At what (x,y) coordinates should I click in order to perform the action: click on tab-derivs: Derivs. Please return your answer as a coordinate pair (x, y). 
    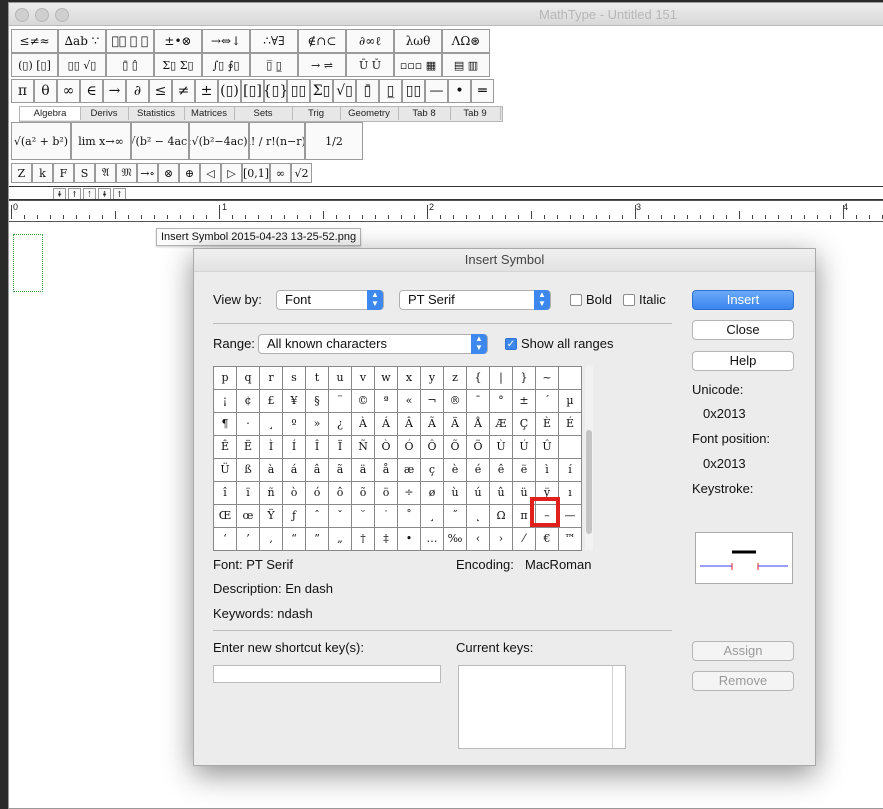
    Looking at the image, I should click on (104, 113).